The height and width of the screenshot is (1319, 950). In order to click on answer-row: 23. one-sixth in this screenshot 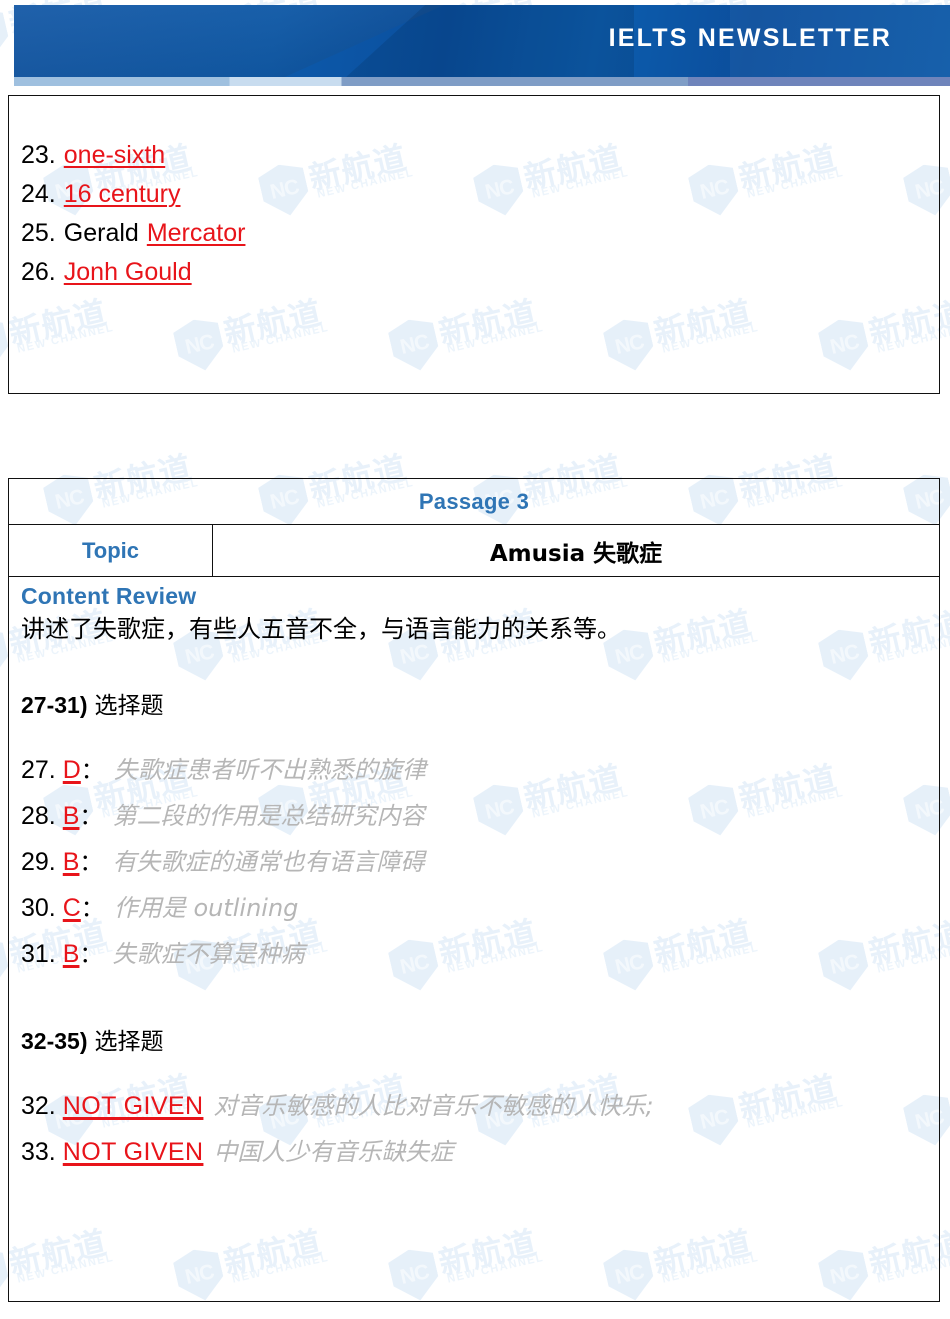, I will do `click(133, 155)`.